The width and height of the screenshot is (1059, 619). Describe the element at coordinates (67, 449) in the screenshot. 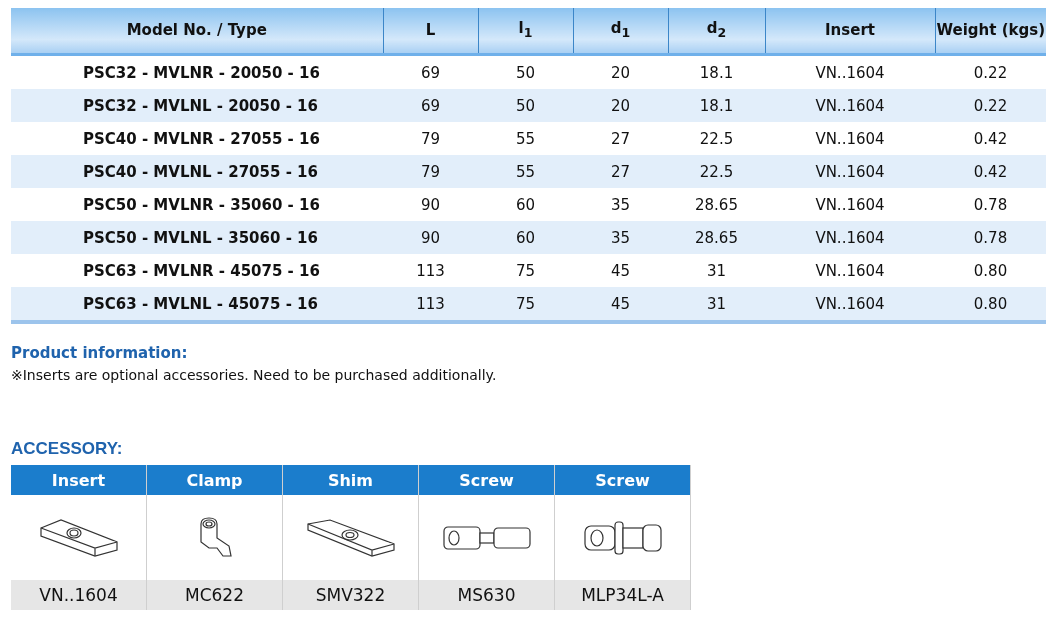

I see `section-heading: ACCESSORY:` at that location.